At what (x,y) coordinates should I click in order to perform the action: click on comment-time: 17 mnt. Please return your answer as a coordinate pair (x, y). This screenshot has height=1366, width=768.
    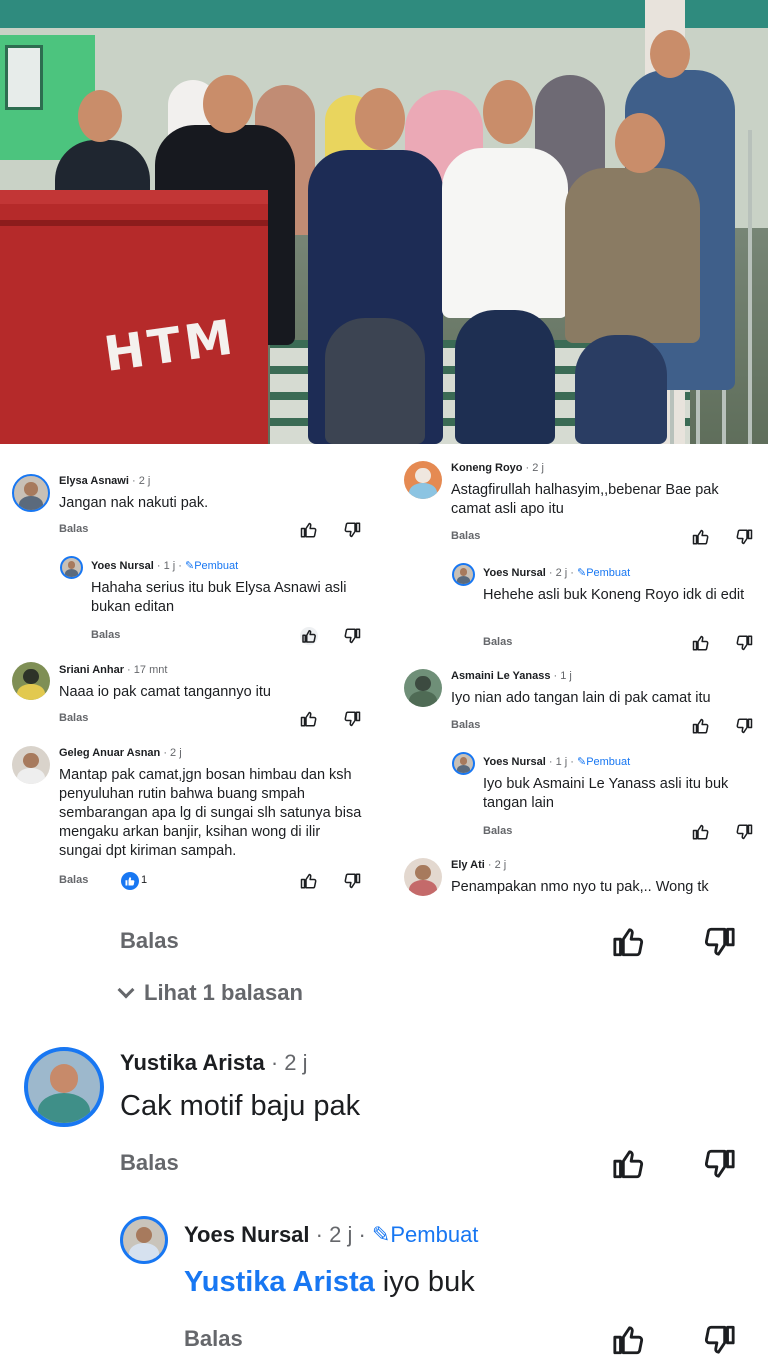
    Looking at the image, I should click on (150, 670).